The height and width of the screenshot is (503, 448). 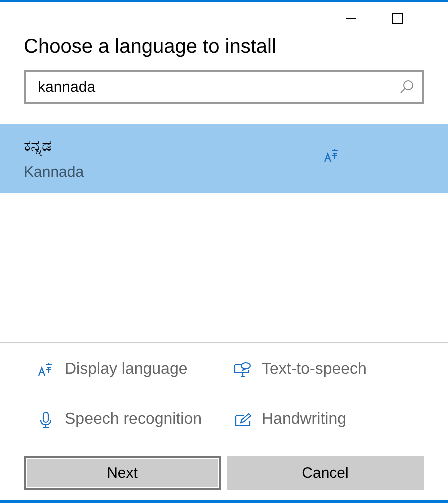 I want to click on native-language-name: ಕನ್ನಡ, so click(x=38, y=146).